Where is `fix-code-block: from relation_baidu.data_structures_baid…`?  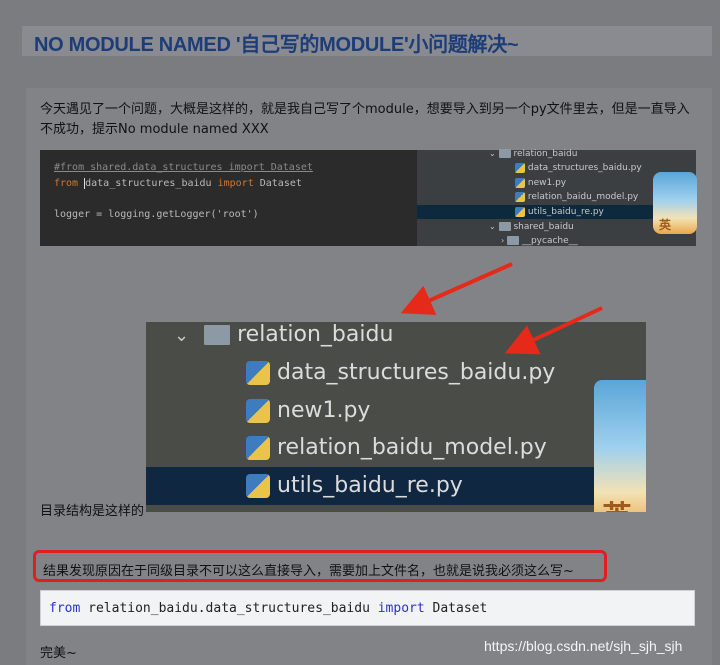 fix-code-block: from relation_baidu.data_structures_baid… is located at coordinates (367, 608).